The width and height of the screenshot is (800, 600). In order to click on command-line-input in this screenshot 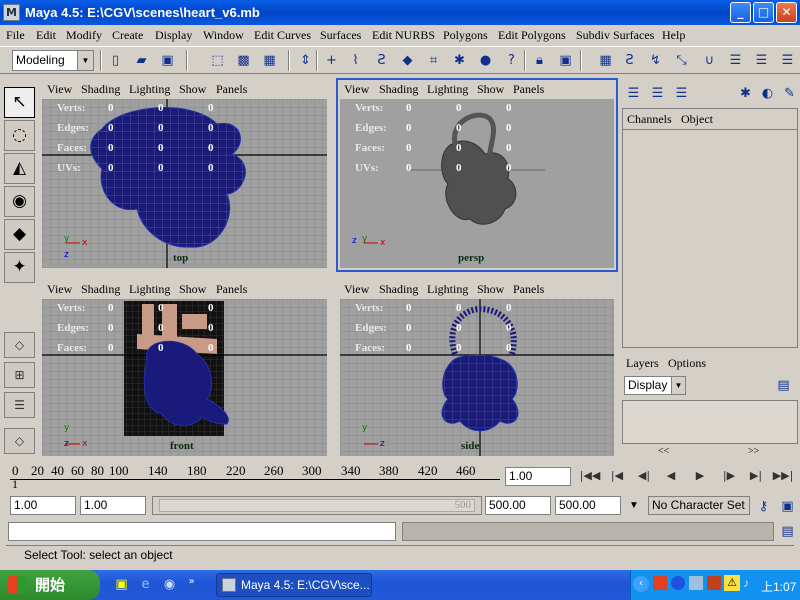, I will do `click(202, 531)`.